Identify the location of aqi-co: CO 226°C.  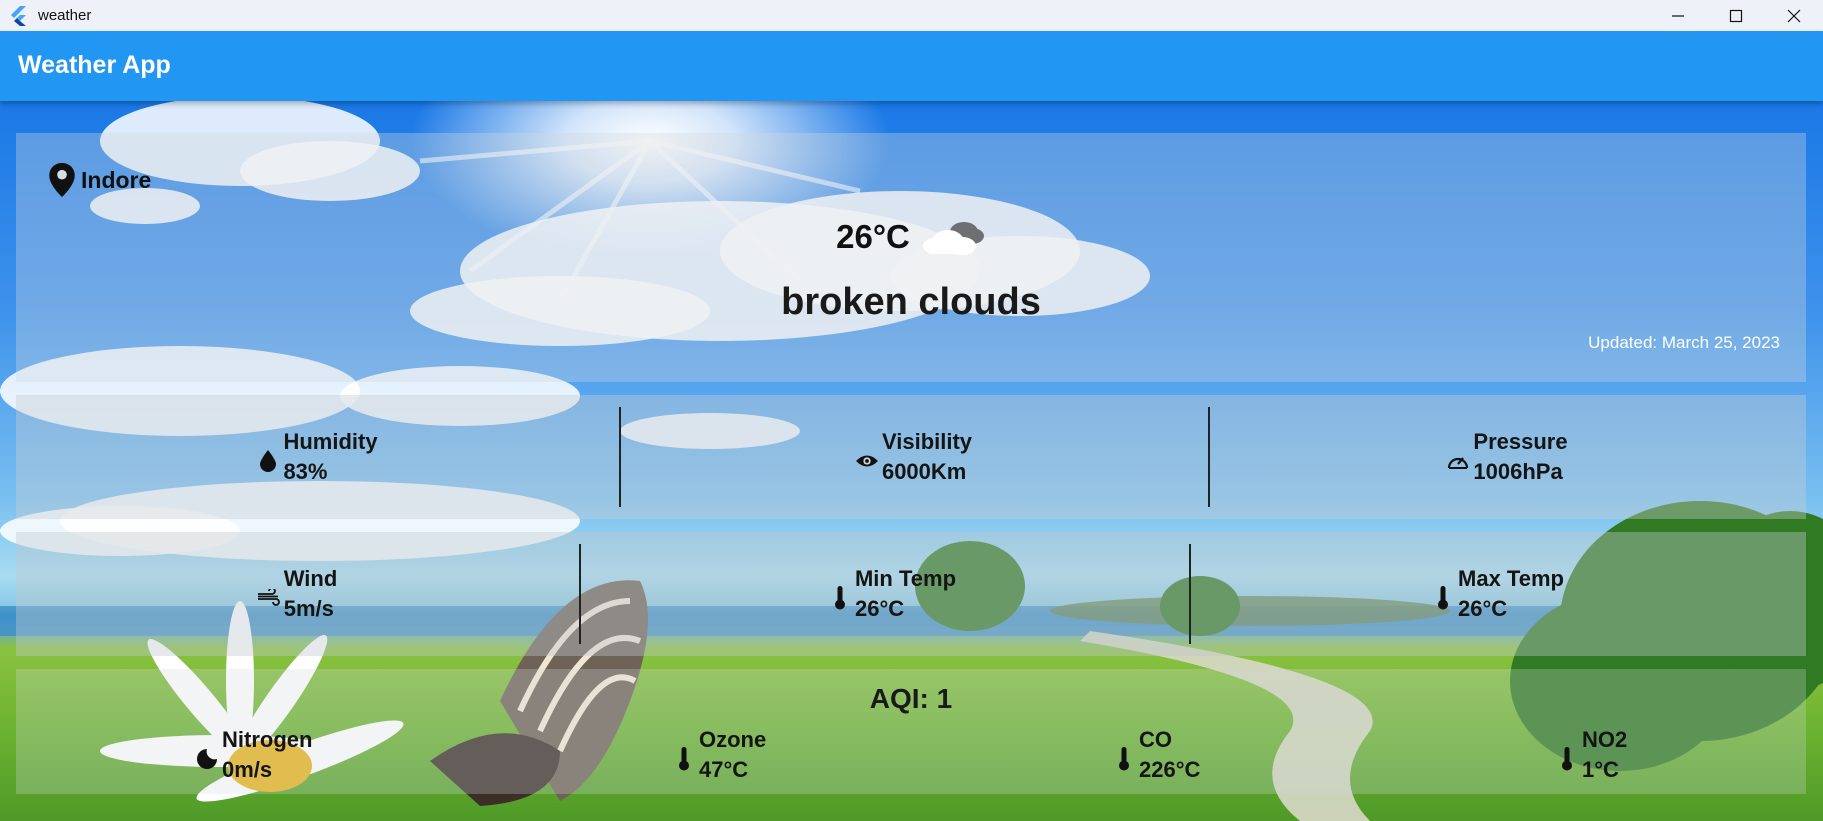
(1156, 755).